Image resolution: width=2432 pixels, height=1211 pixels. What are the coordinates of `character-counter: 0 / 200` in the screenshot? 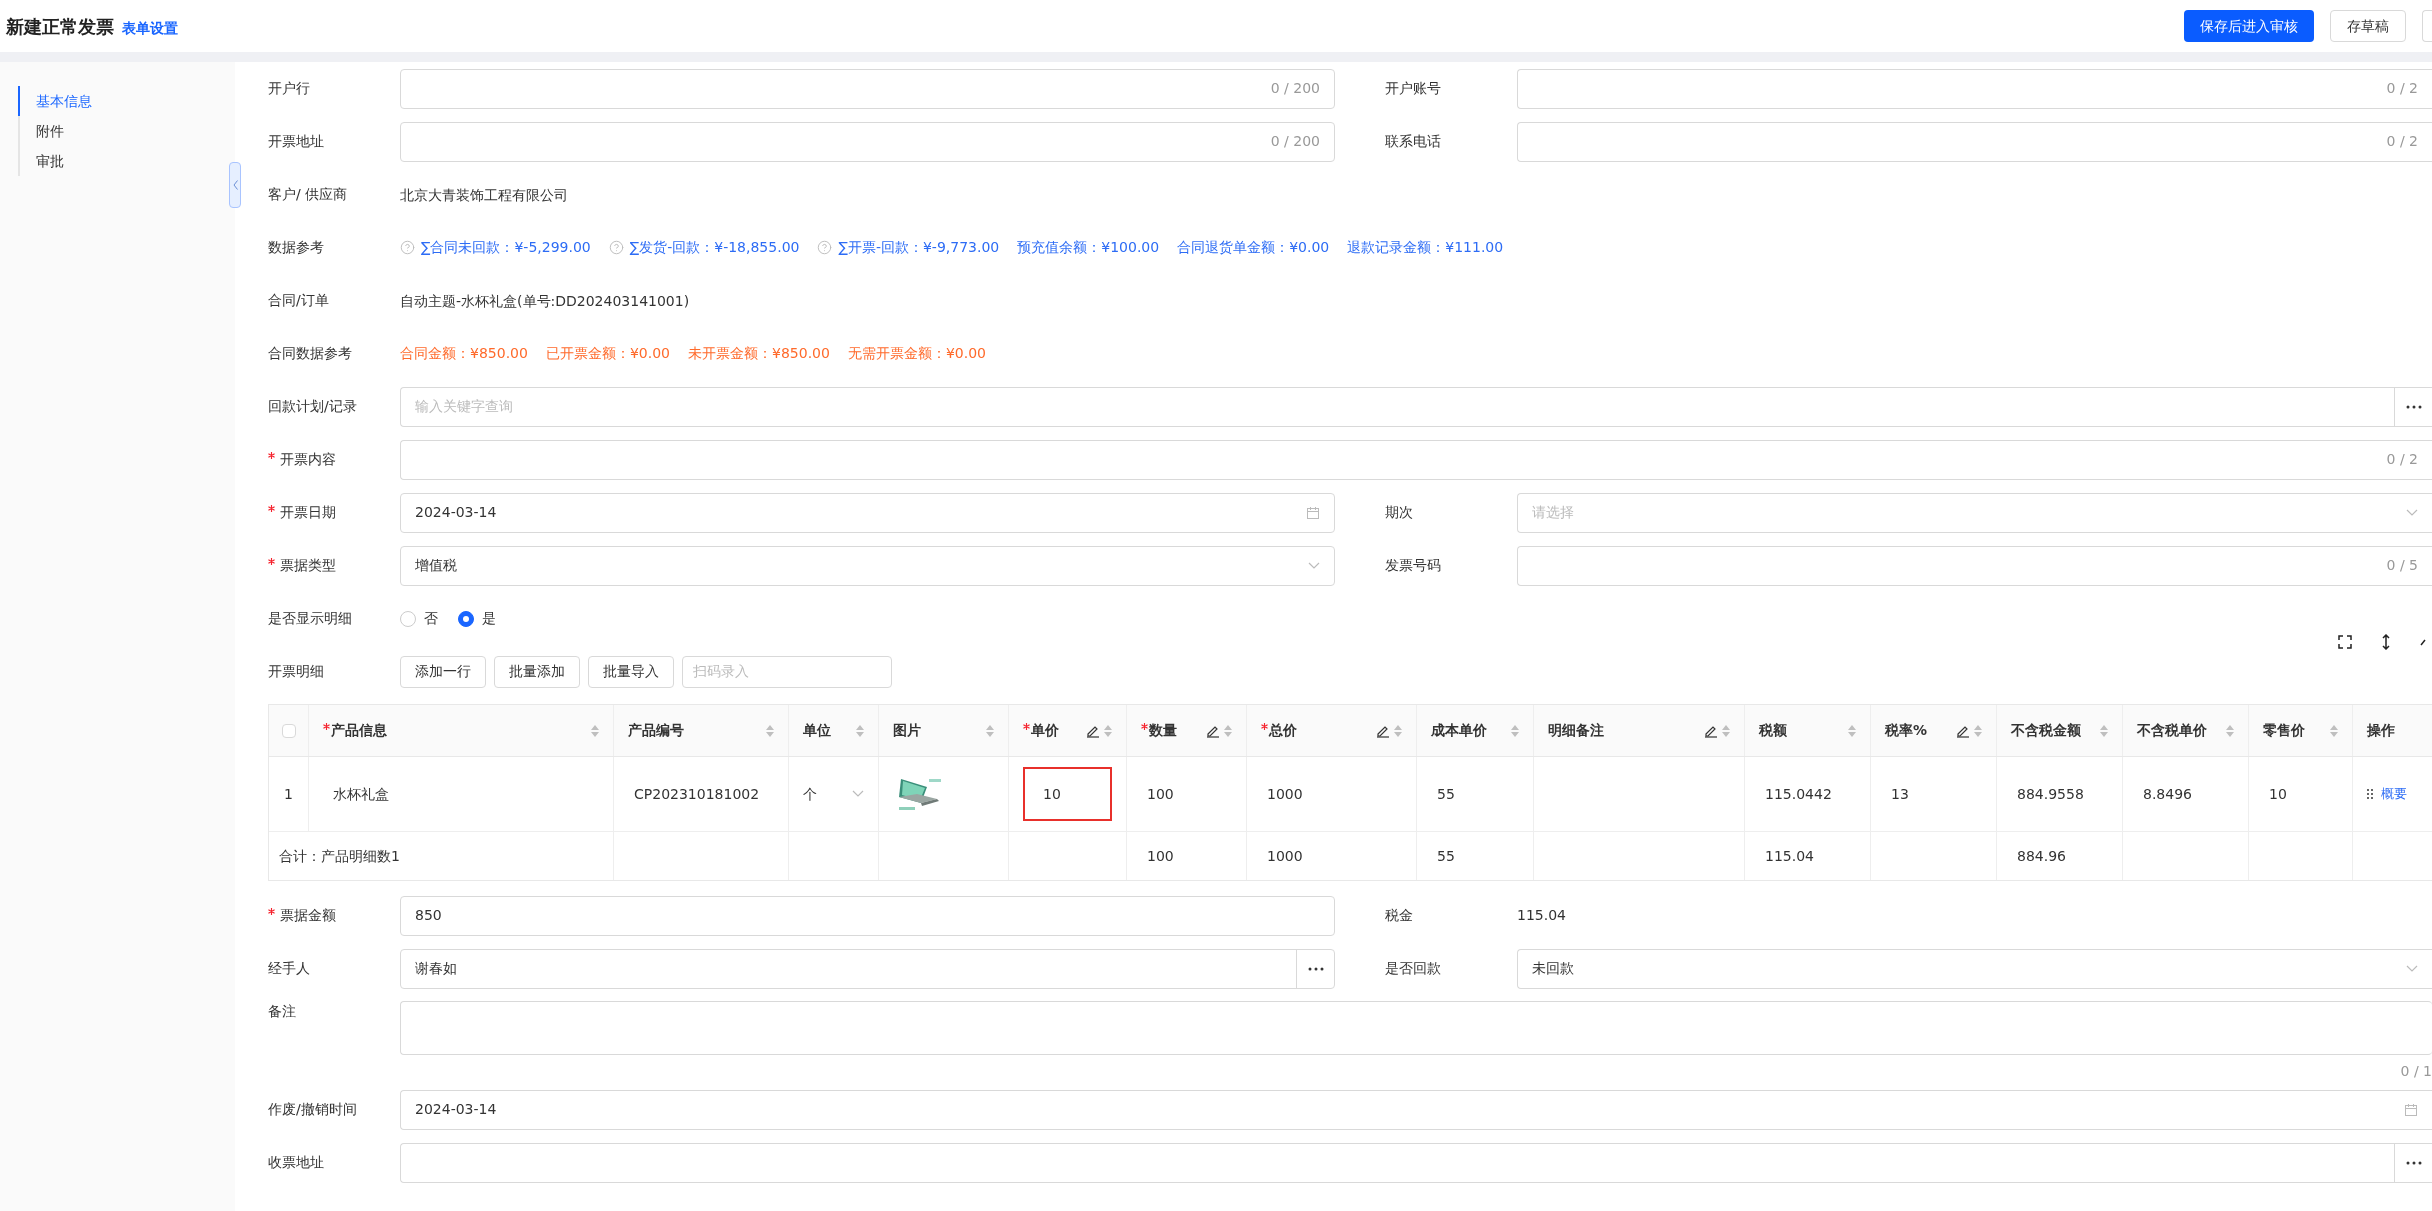 It's located at (1295, 141).